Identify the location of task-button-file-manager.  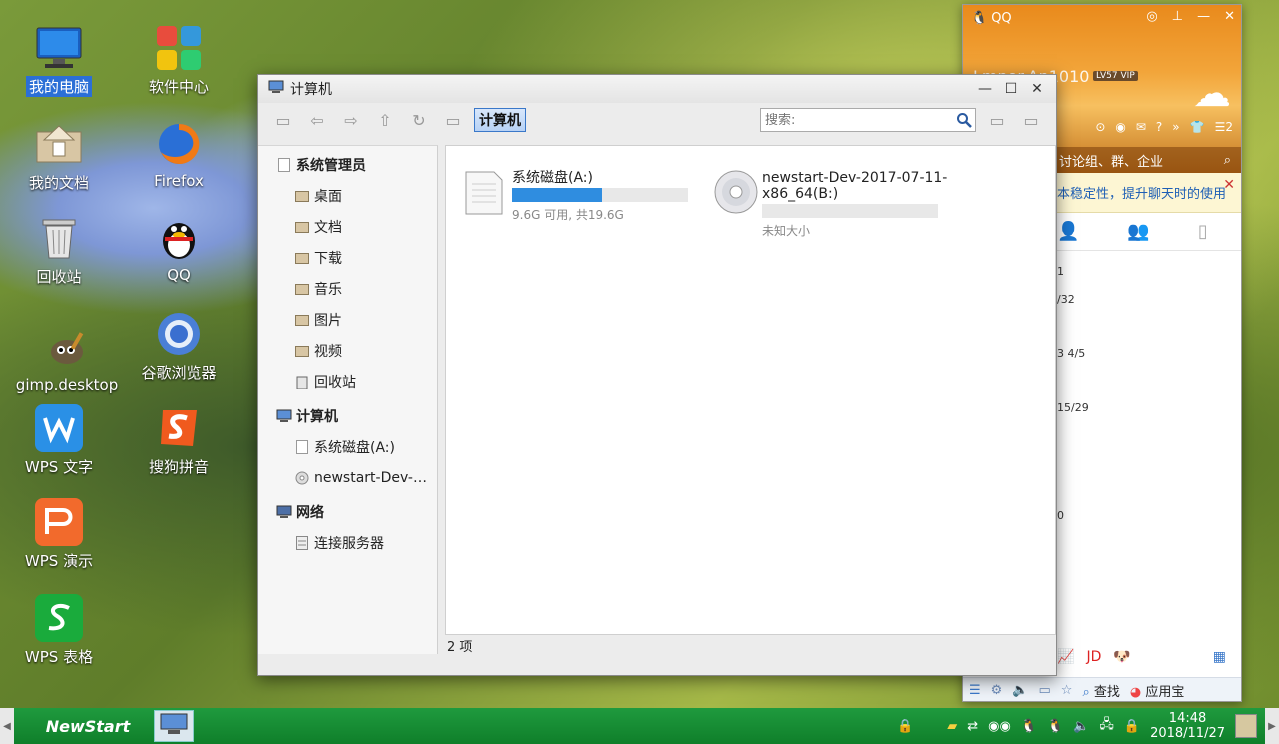
(174, 726).